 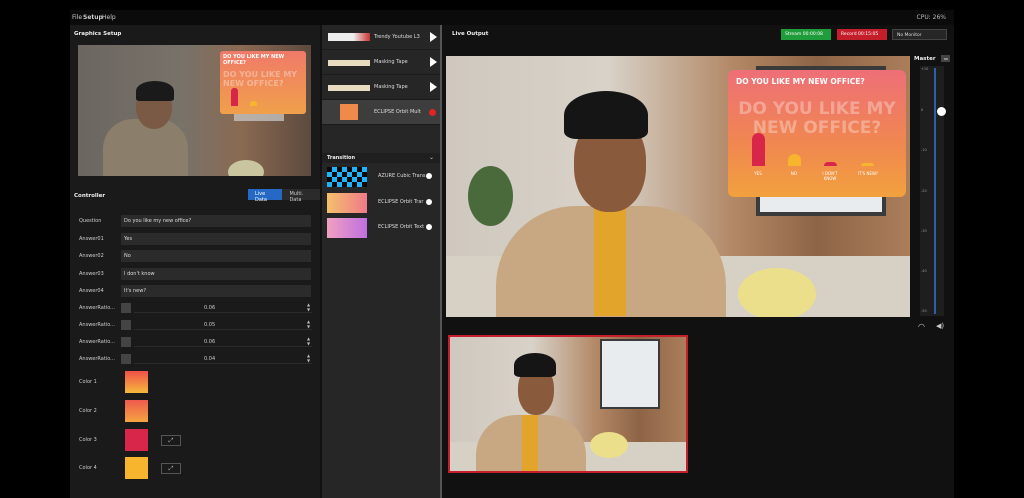 I want to click on answer04-input: It's new?, so click(x=216, y=291).